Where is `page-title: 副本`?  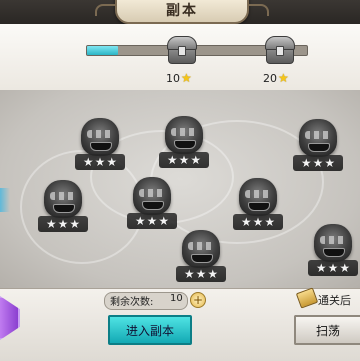
page-title: 副本 is located at coordinates (182, 11).